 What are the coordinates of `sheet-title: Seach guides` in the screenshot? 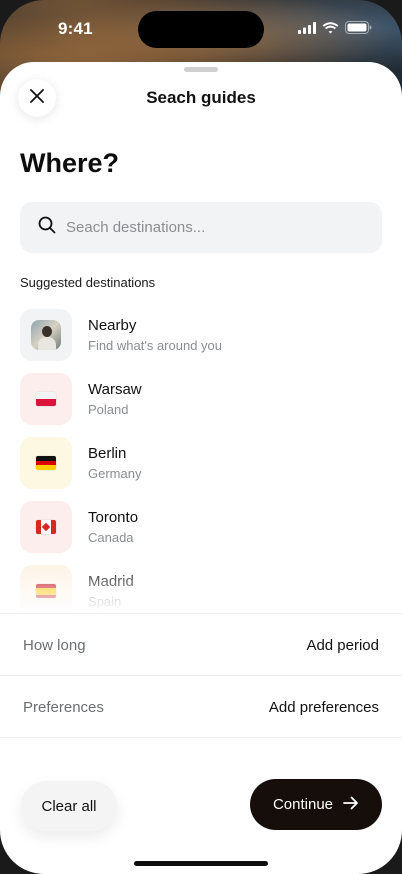 It's located at (201, 97).